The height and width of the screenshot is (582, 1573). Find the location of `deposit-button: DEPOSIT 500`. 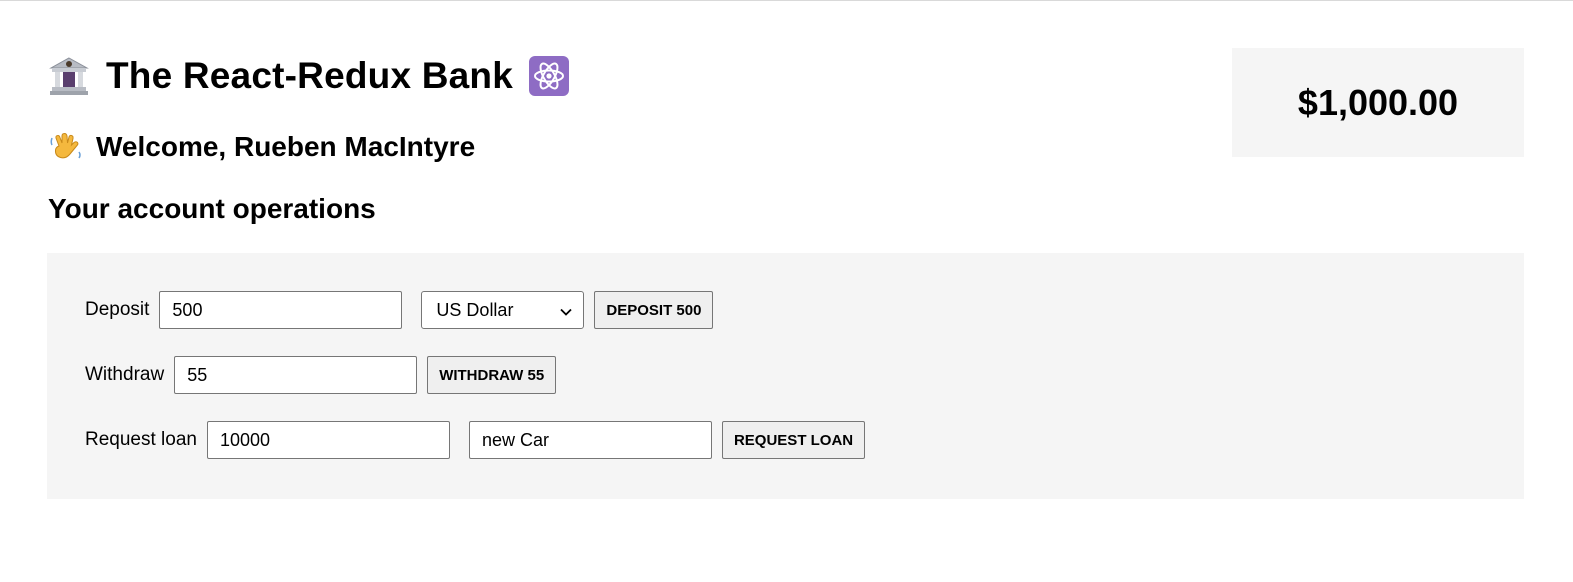

deposit-button: DEPOSIT 500 is located at coordinates (654, 310).